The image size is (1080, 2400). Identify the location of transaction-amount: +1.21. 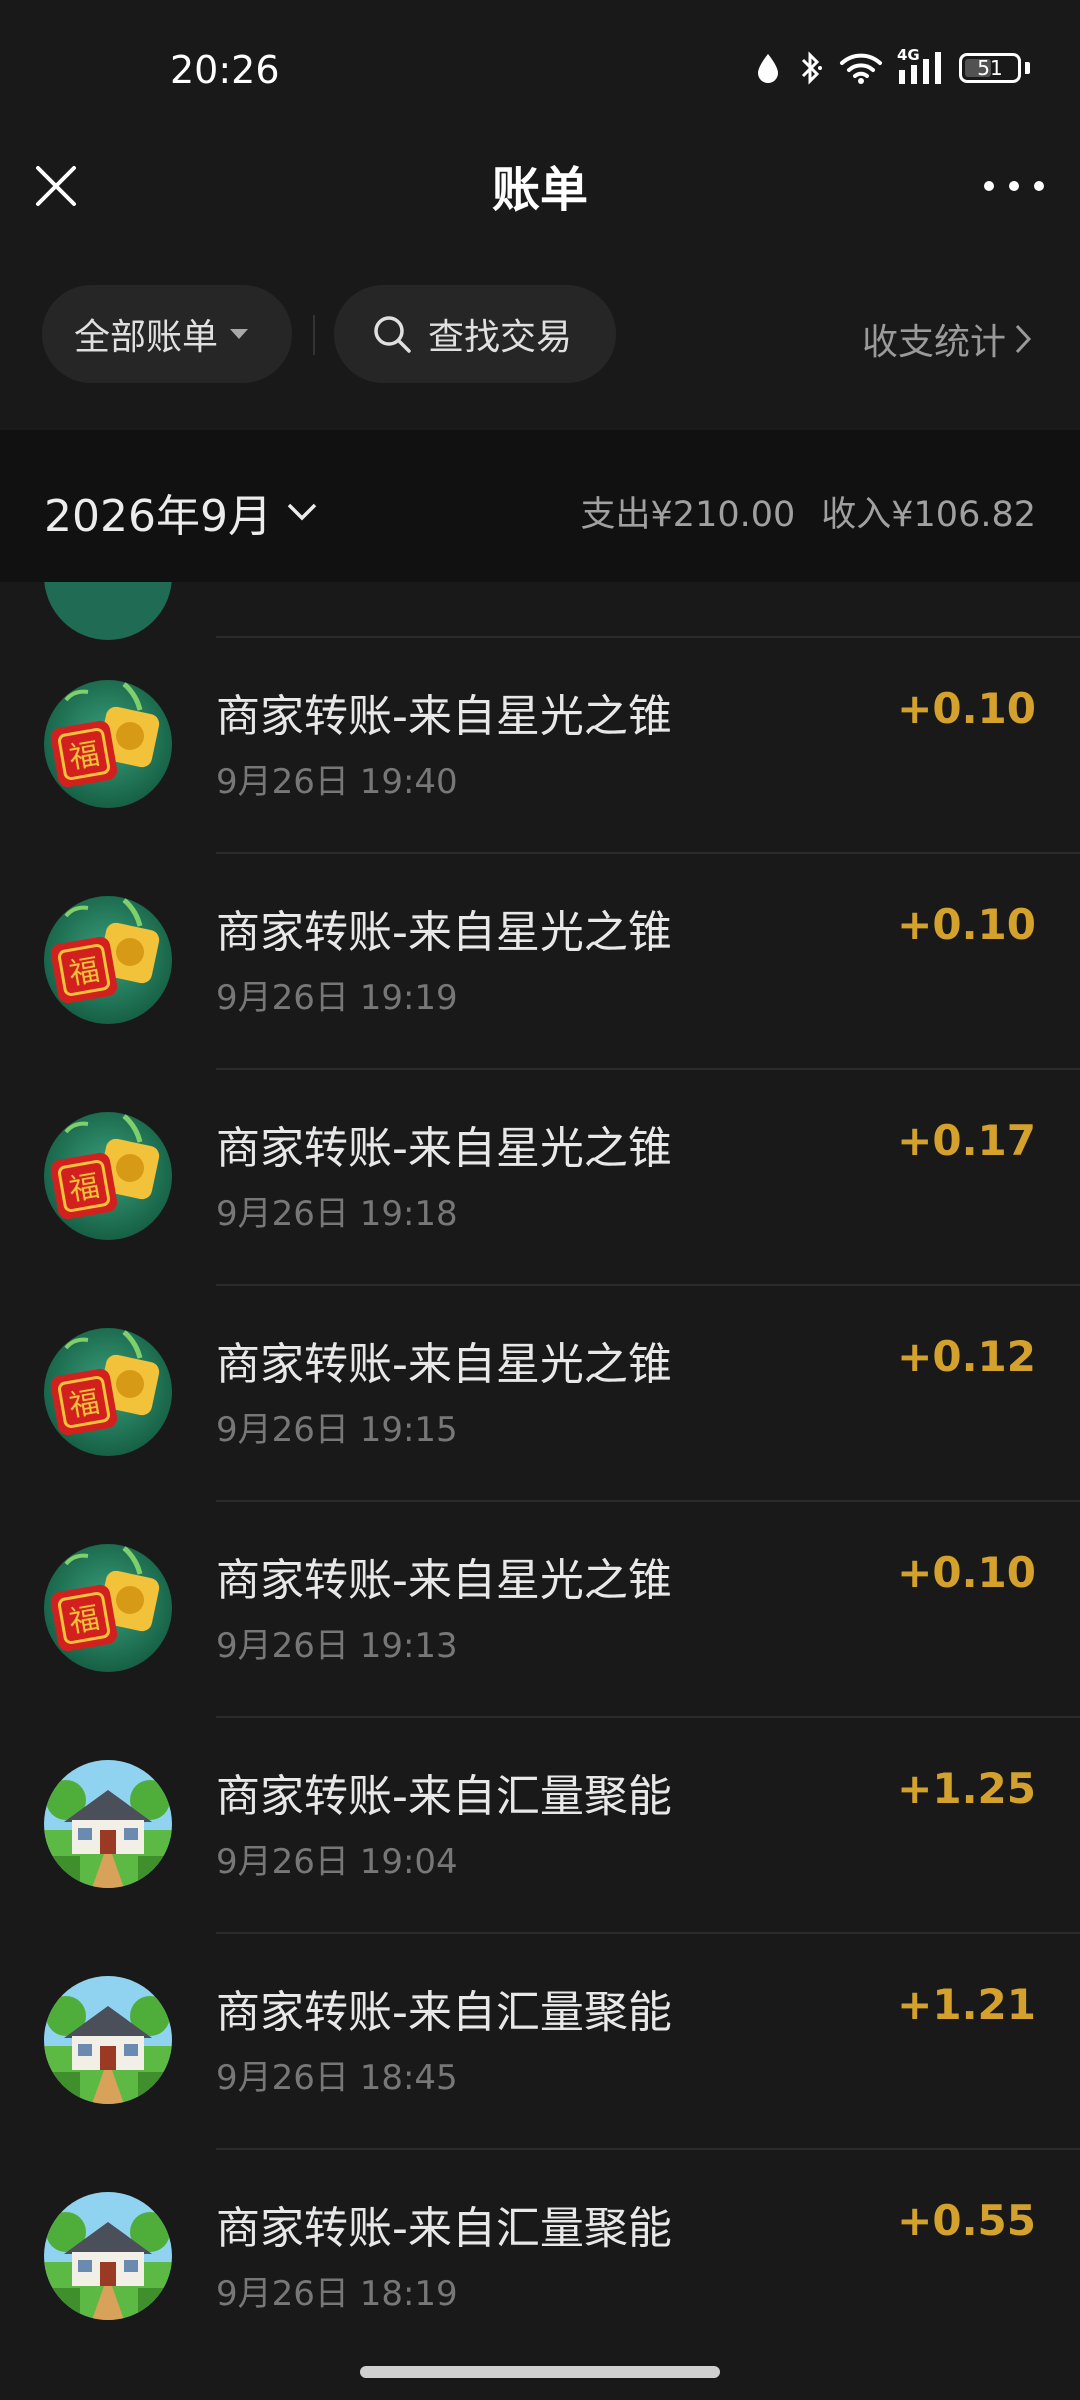
(966, 2004).